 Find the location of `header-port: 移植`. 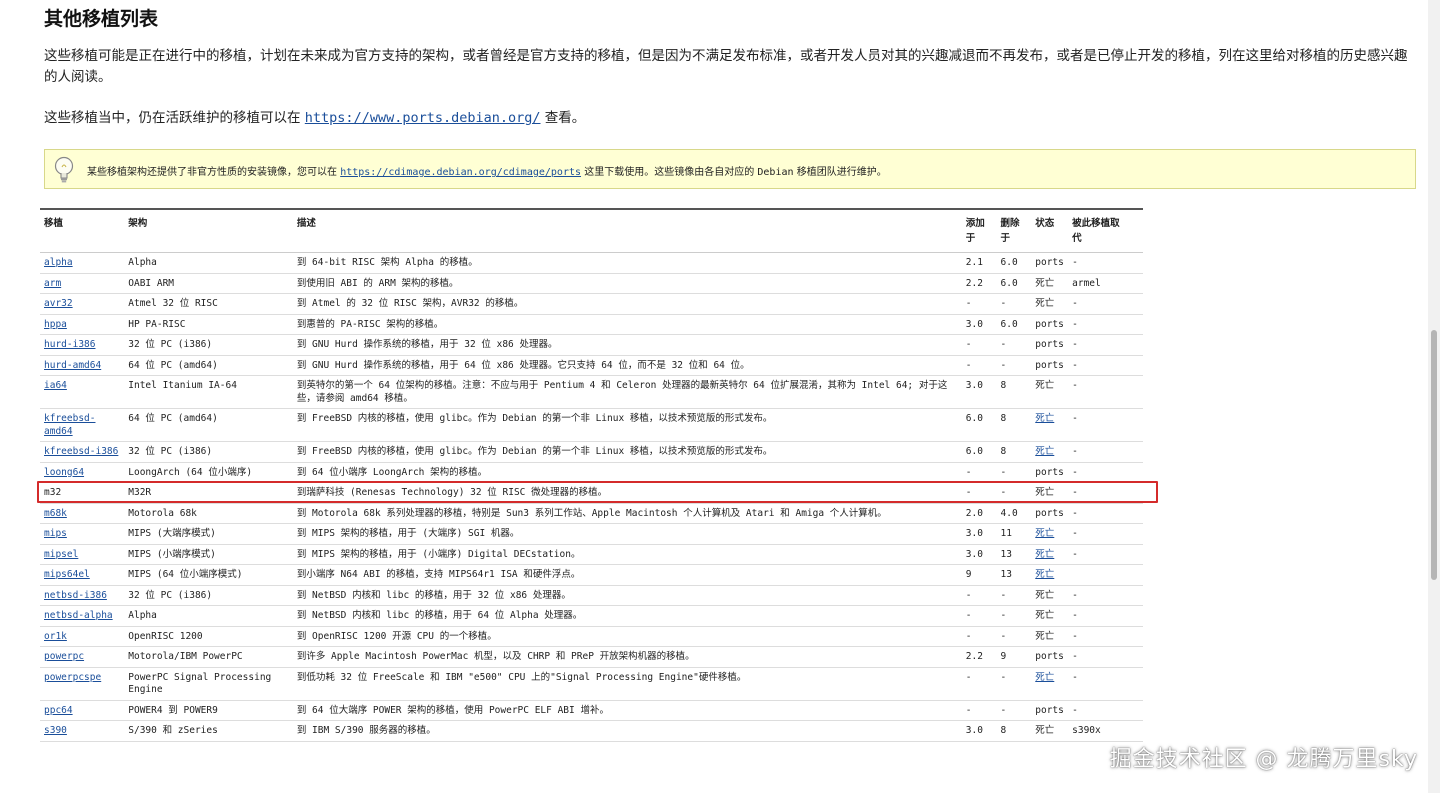

header-port: 移植 is located at coordinates (82, 231).